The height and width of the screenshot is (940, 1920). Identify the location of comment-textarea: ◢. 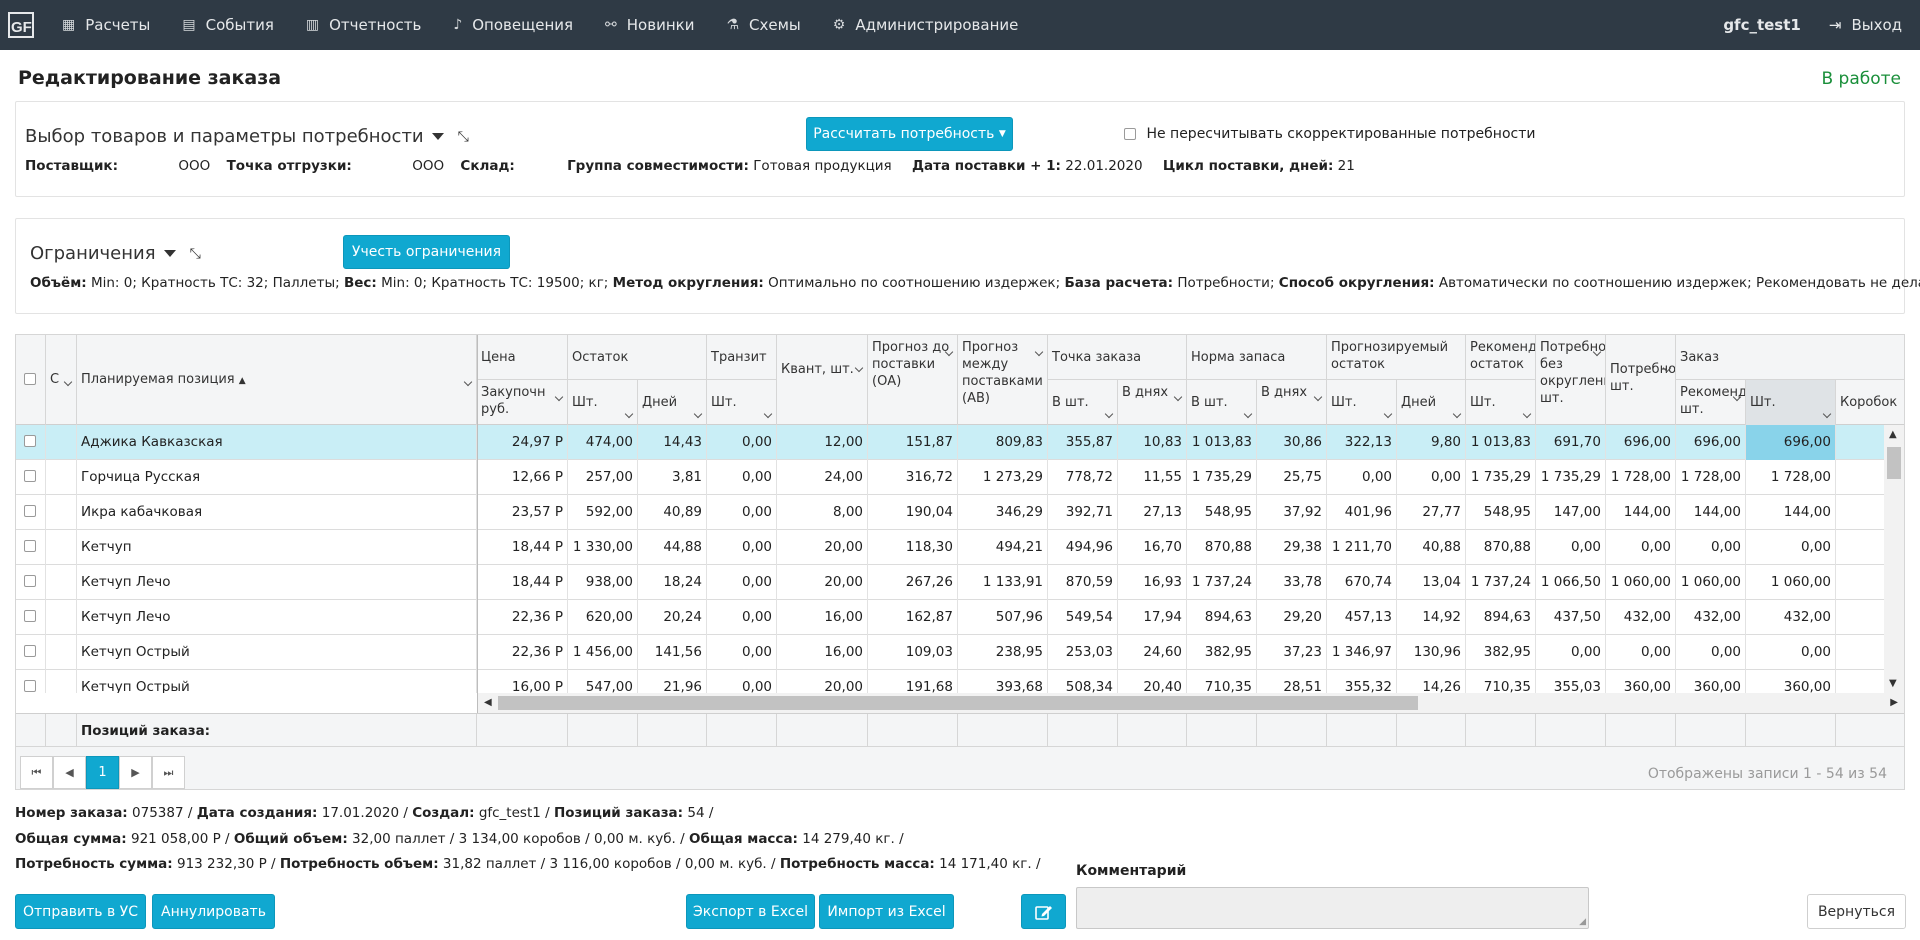
(1332, 908).